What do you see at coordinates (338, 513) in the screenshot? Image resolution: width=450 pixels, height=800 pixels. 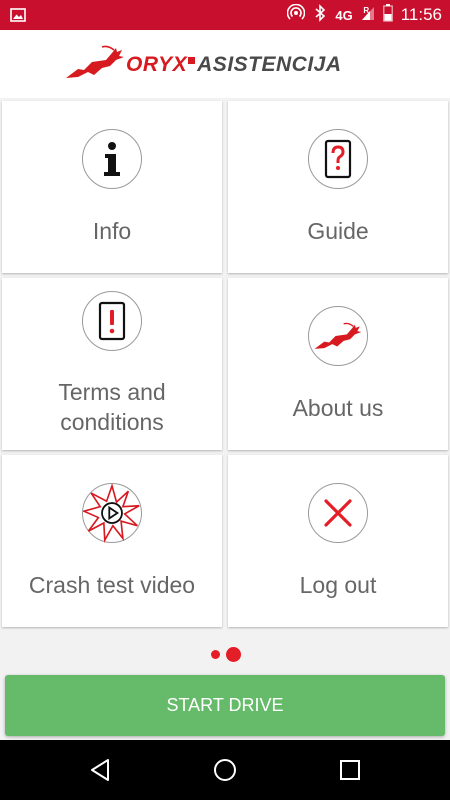 I see `close-icon` at bounding box center [338, 513].